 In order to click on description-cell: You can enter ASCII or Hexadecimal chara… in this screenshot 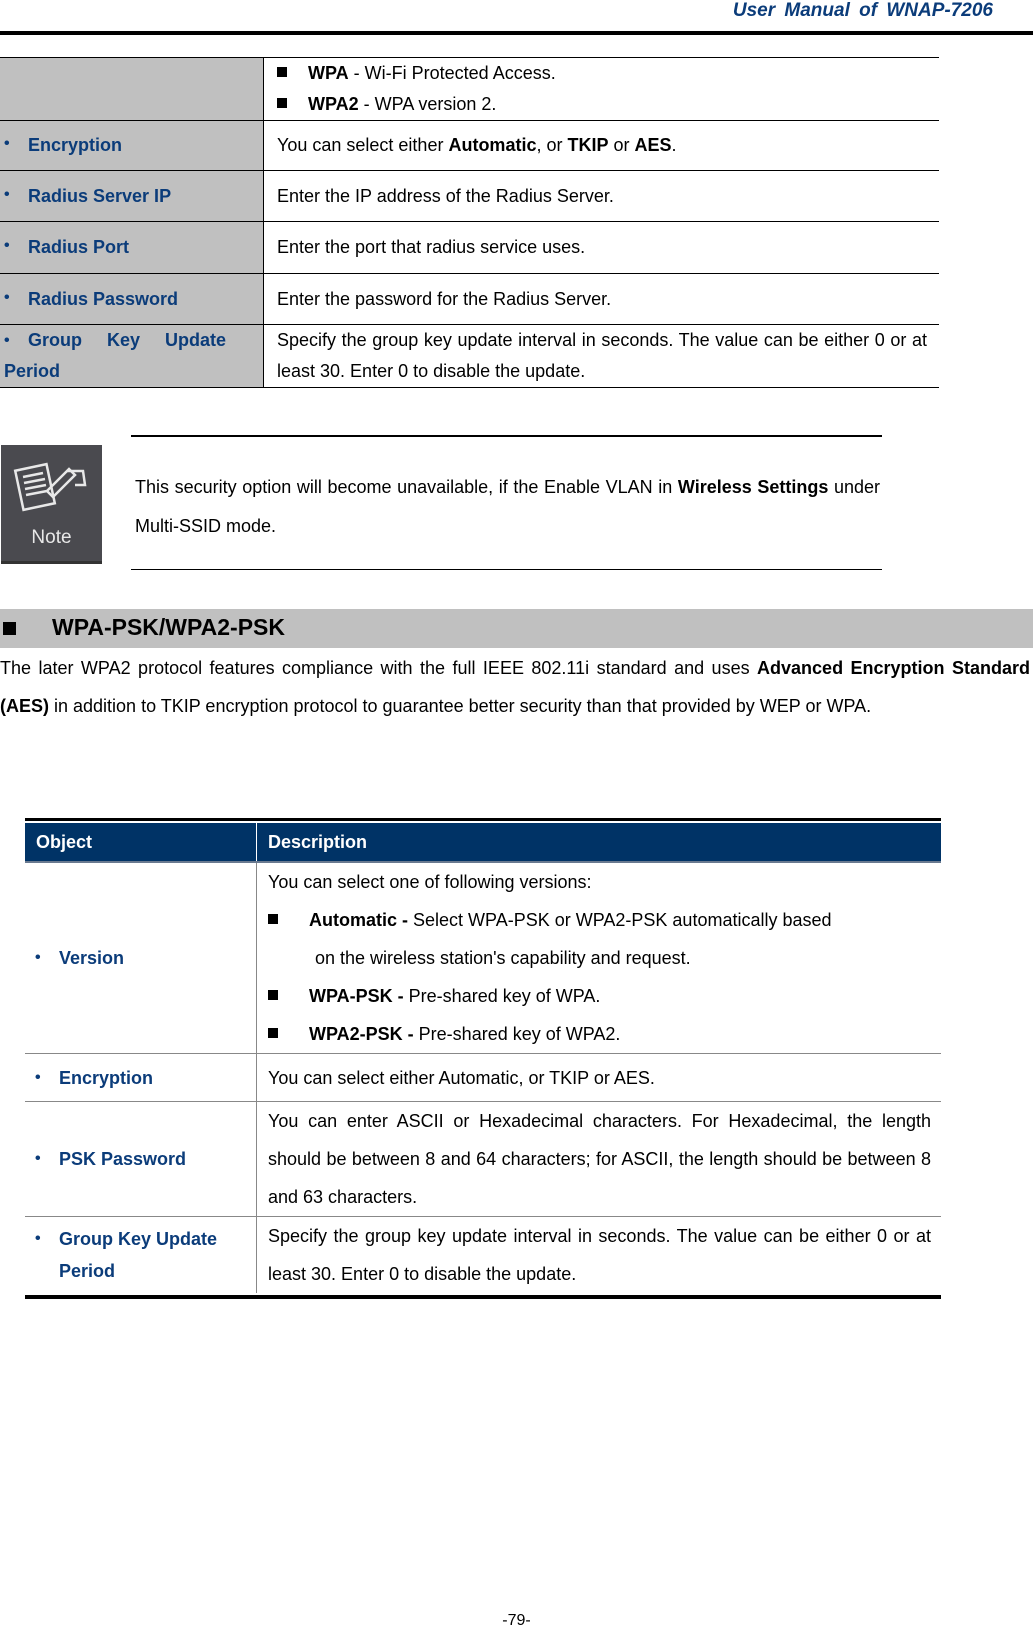, I will do `click(598, 1159)`.